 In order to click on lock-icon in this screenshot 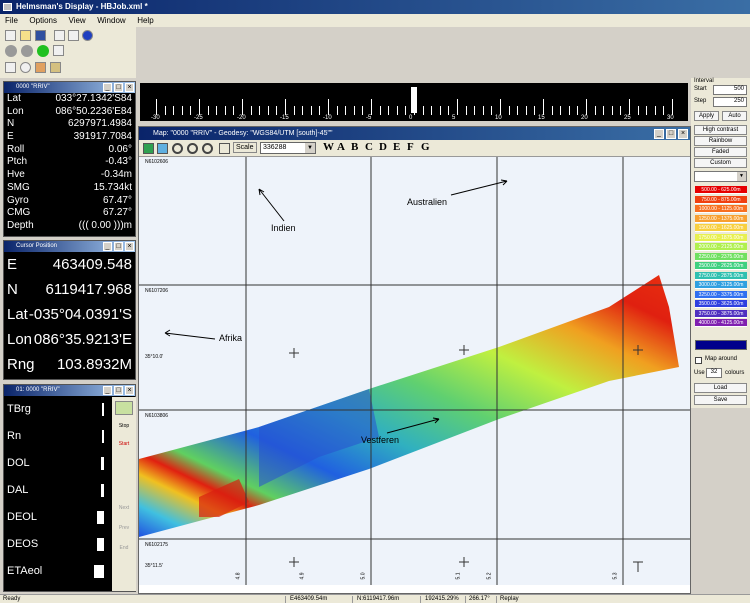, I will do `click(224, 148)`.